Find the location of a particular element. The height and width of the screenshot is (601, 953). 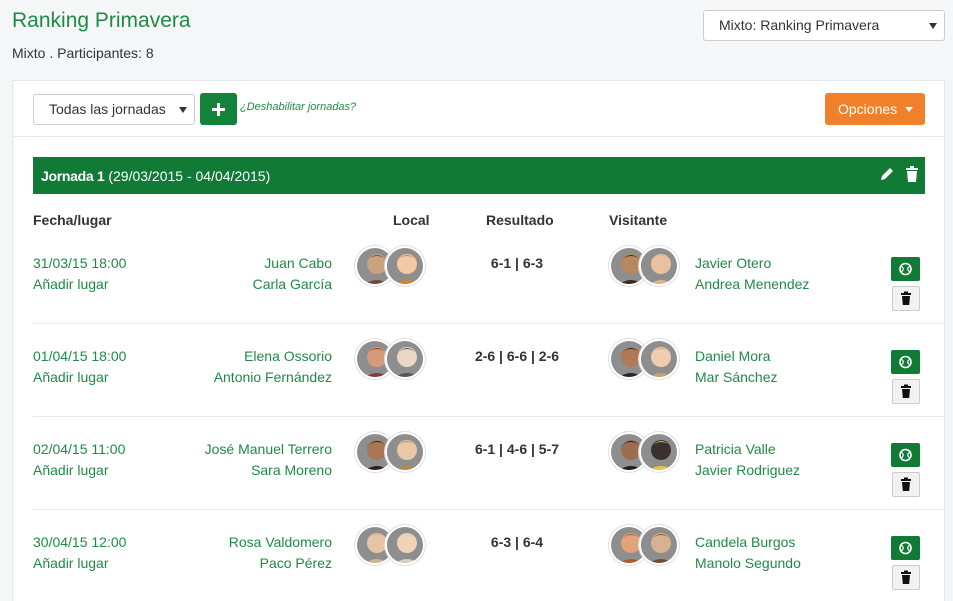

rounds-filter-value: Todas las jornadas is located at coordinates (107, 109).